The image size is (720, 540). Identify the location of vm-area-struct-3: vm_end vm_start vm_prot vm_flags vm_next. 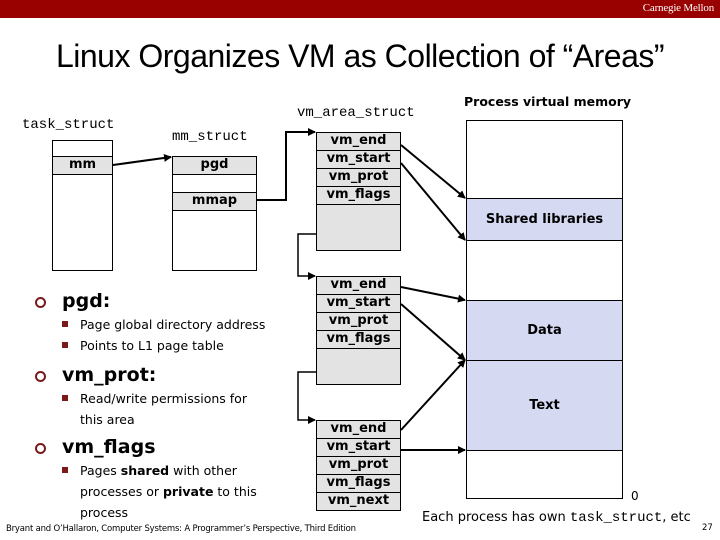
(358, 465).